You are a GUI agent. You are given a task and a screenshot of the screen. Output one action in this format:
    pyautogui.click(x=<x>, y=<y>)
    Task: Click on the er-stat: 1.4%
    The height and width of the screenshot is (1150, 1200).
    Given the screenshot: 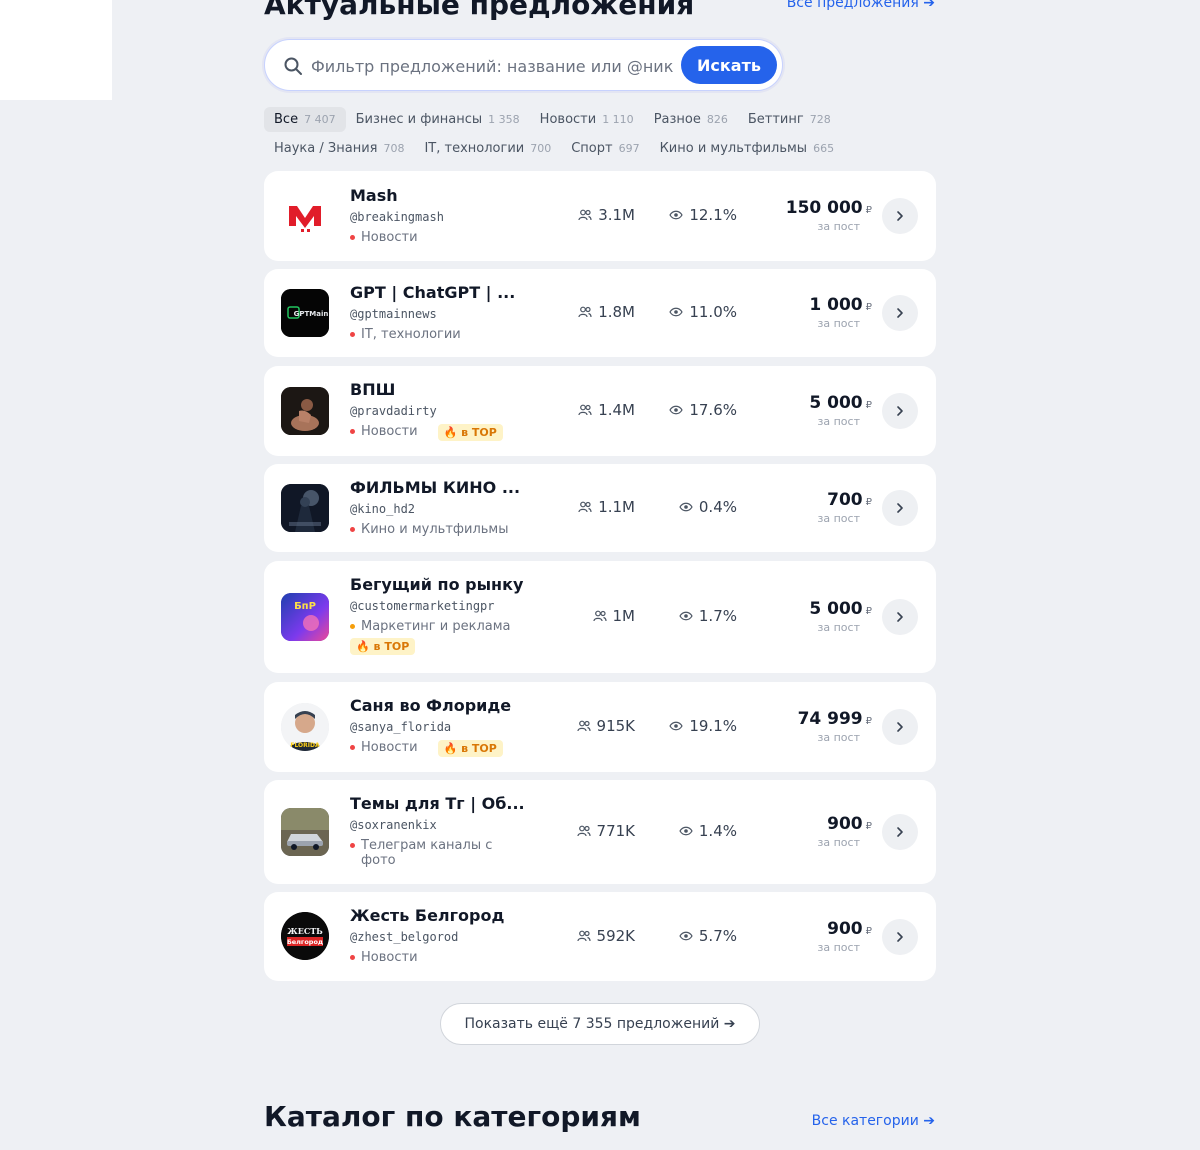 What is the action you would take?
    pyautogui.click(x=708, y=831)
    